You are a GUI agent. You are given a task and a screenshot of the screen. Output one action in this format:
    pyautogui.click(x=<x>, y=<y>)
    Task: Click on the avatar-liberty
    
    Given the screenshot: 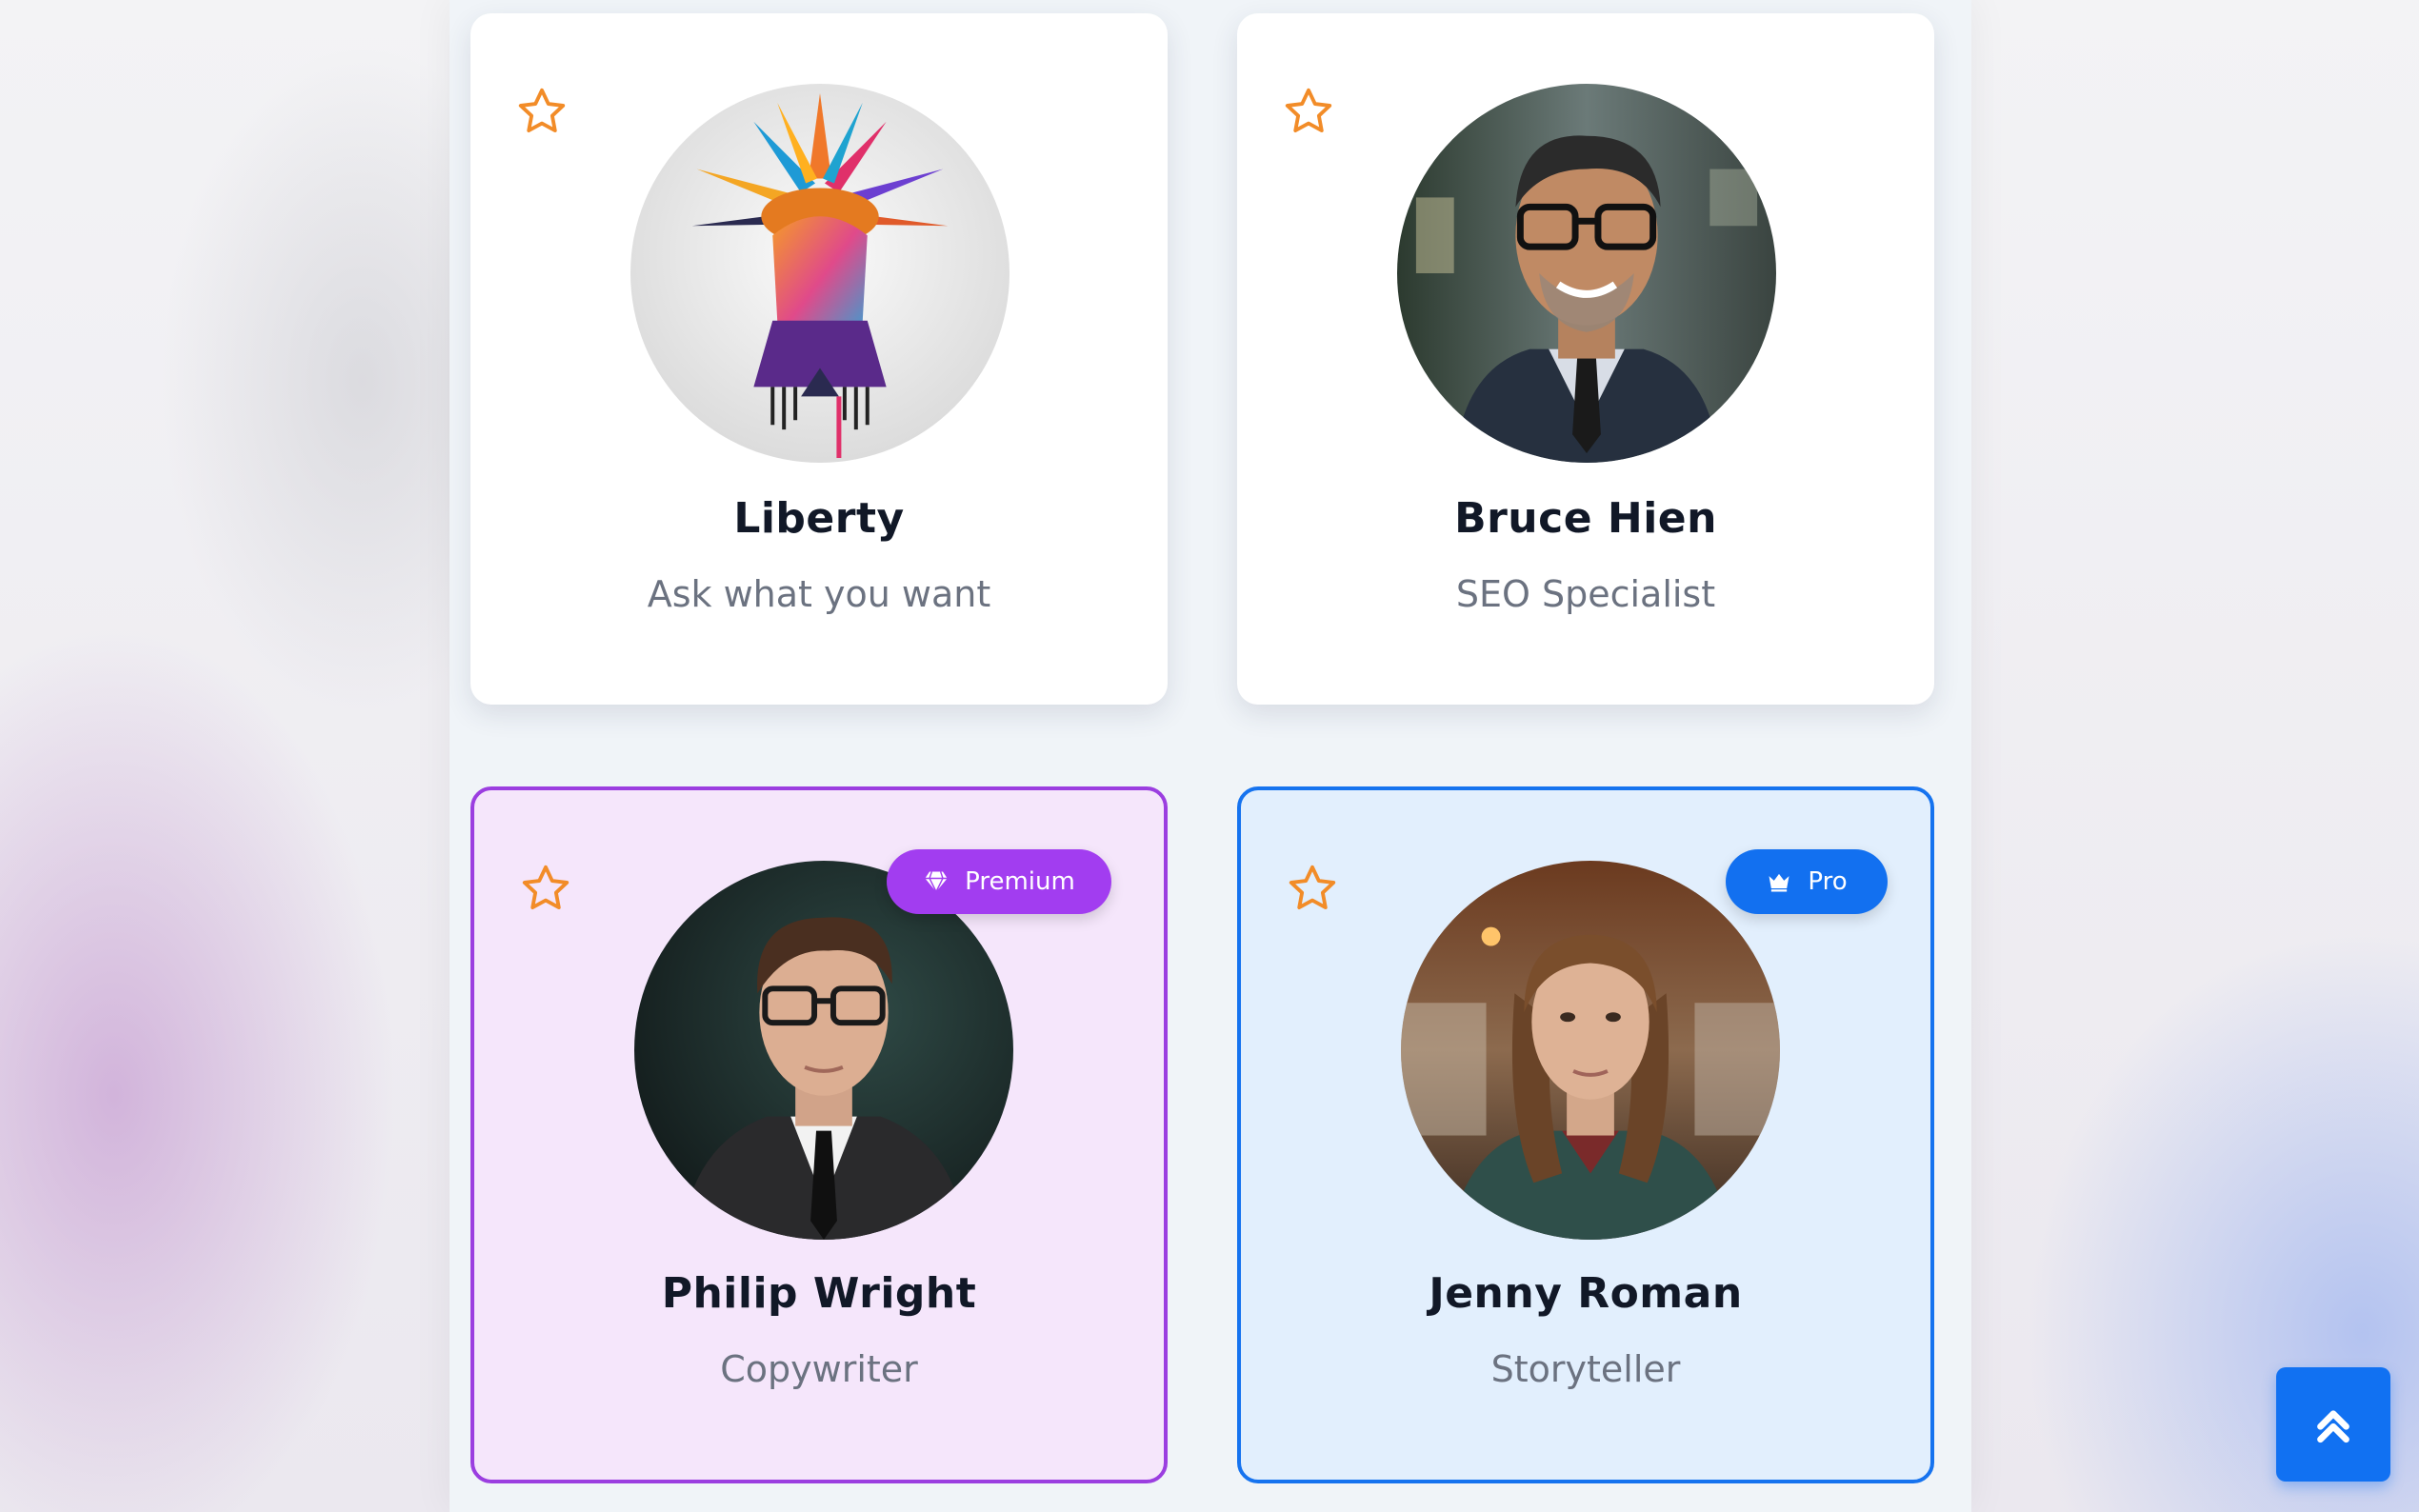 What is the action you would take?
    pyautogui.click(x=820, y=273)
    